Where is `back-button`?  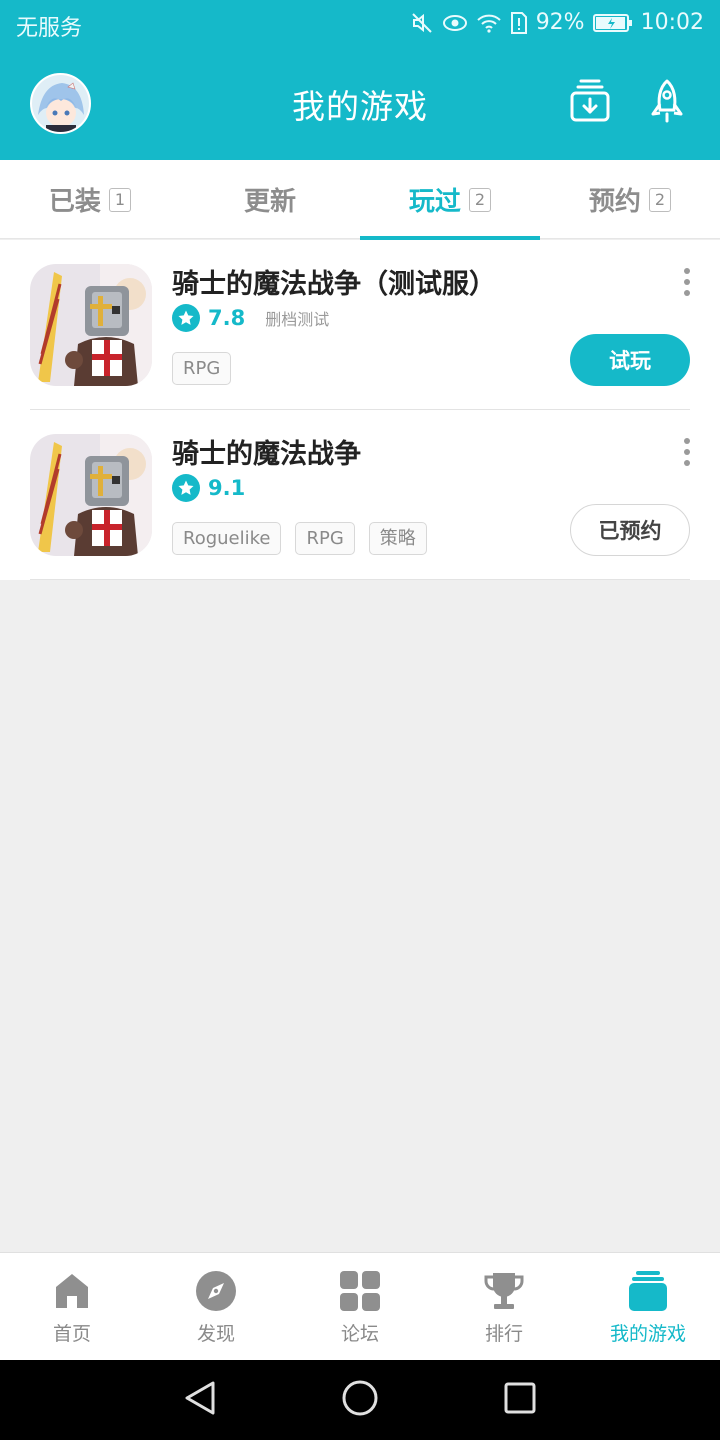
back-button is located at coordinates (200, 1400).